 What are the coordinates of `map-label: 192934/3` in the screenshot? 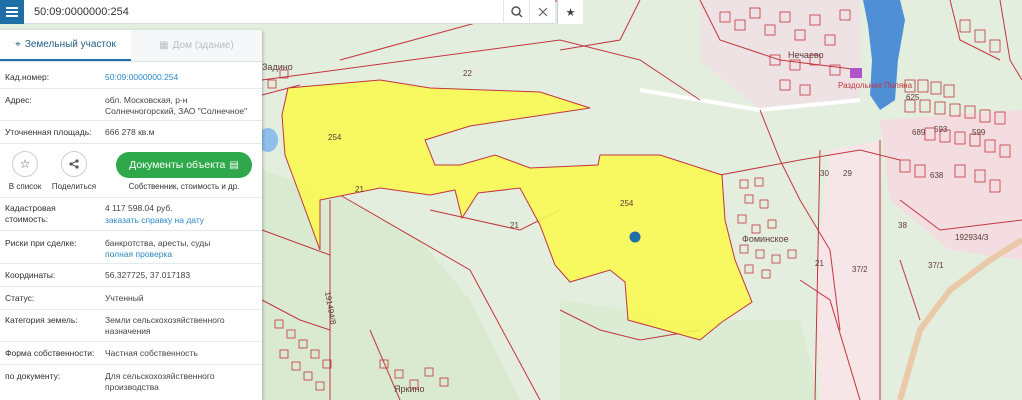 It's located at (972, 237).